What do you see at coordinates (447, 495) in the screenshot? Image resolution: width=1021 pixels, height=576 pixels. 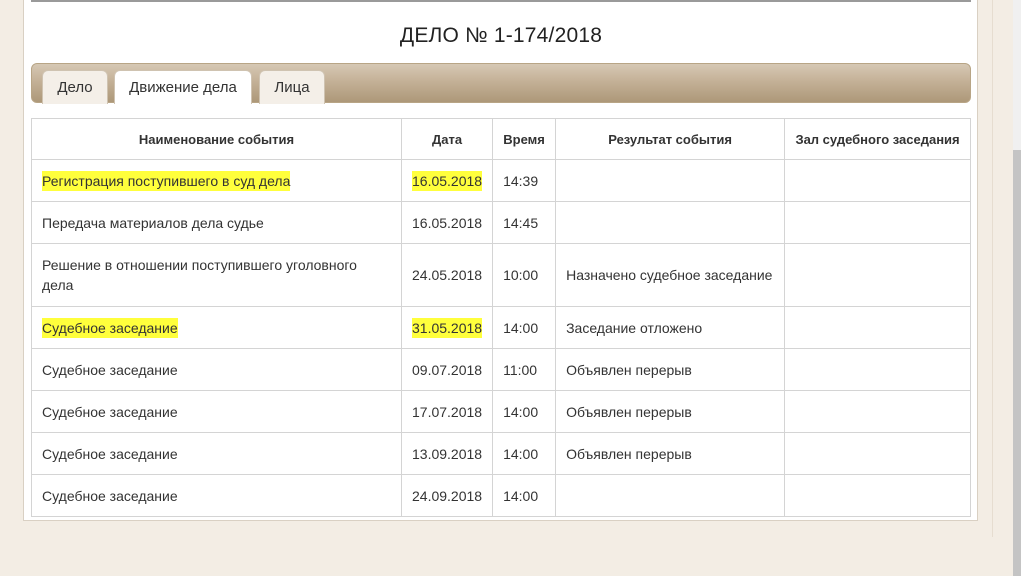 I see `event-date: 24.09.2018` at bounding box center [447, 495].